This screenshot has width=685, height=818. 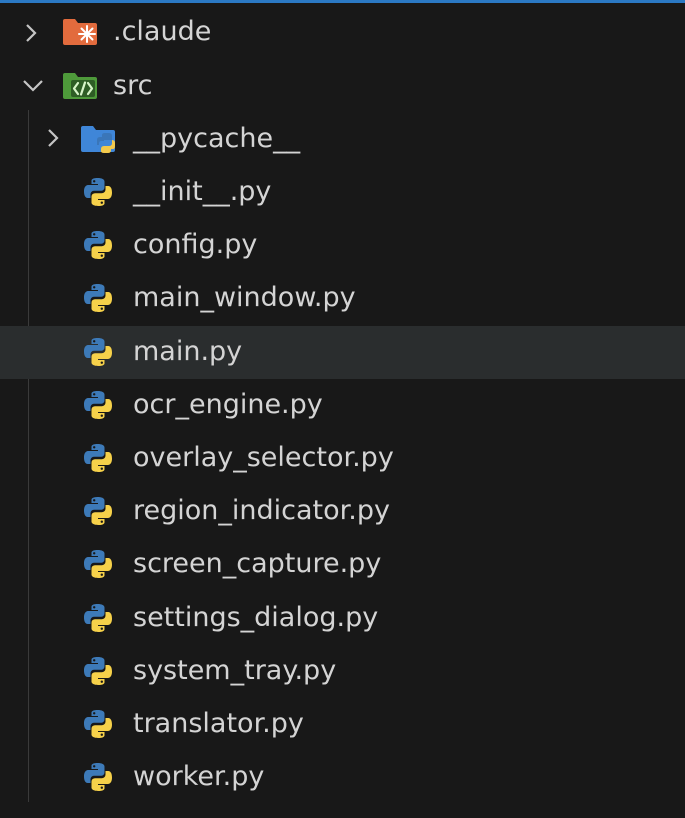 I want to click on tree-item-pycache-folder: __pycache__, so click(x=342, y=139).